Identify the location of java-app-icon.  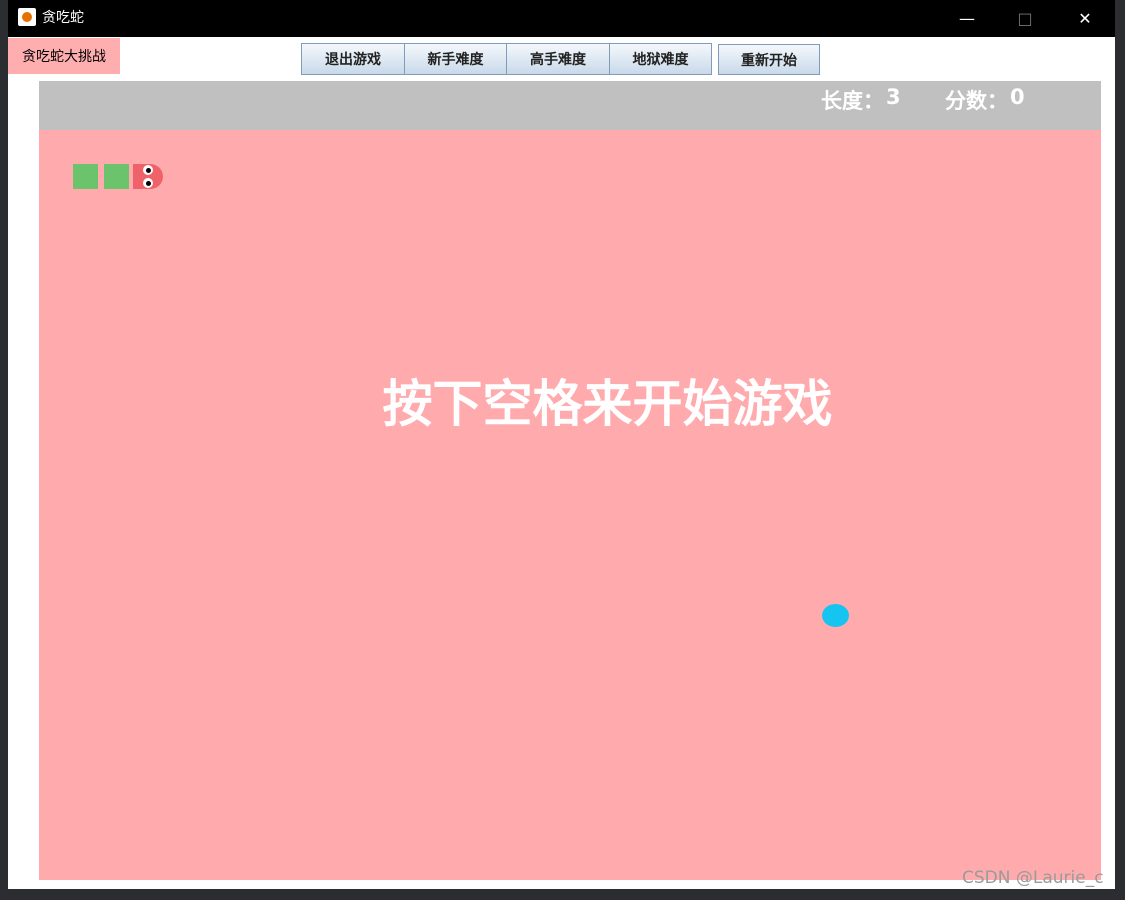
(27, 17).